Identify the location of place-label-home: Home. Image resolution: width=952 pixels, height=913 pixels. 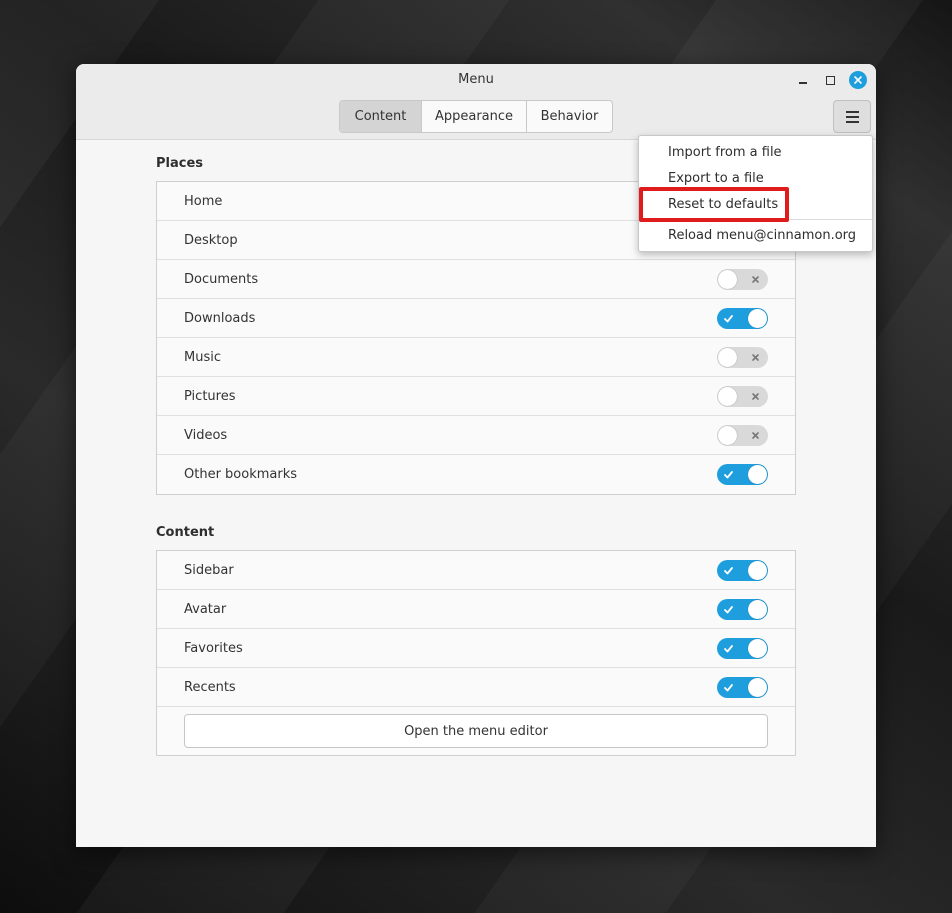
(203, 201).